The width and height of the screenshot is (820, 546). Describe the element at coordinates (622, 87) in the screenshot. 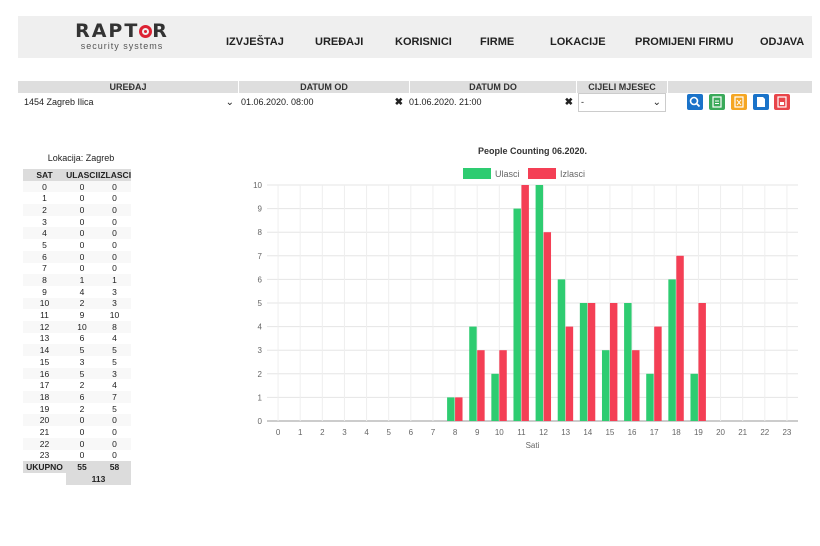

I see `month-label: CIJELI MJESEC` at that location.